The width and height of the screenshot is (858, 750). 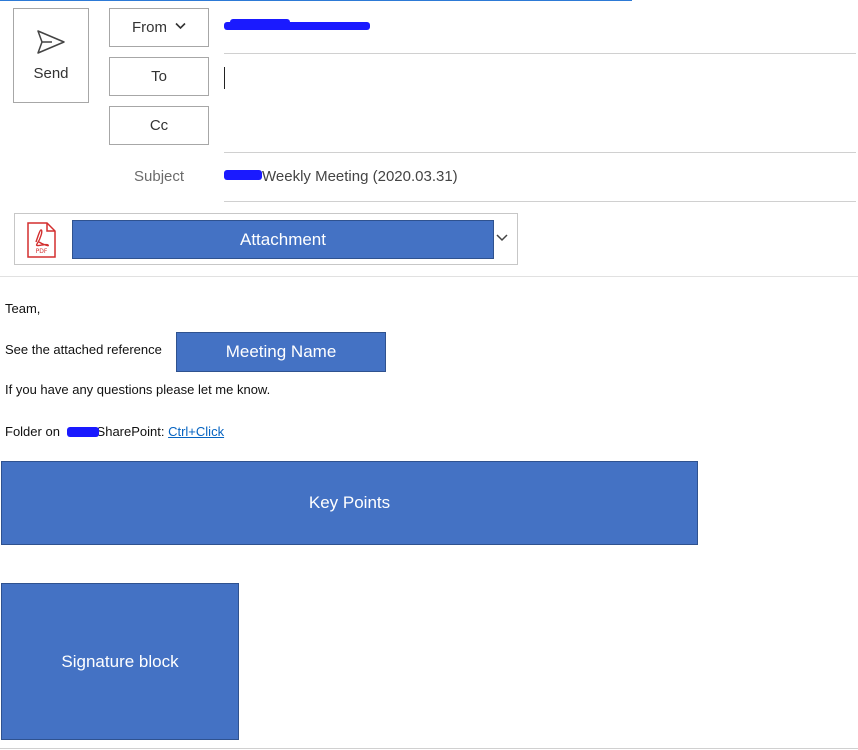 I want to click on folder-redaction, so click(x=82, y=431).